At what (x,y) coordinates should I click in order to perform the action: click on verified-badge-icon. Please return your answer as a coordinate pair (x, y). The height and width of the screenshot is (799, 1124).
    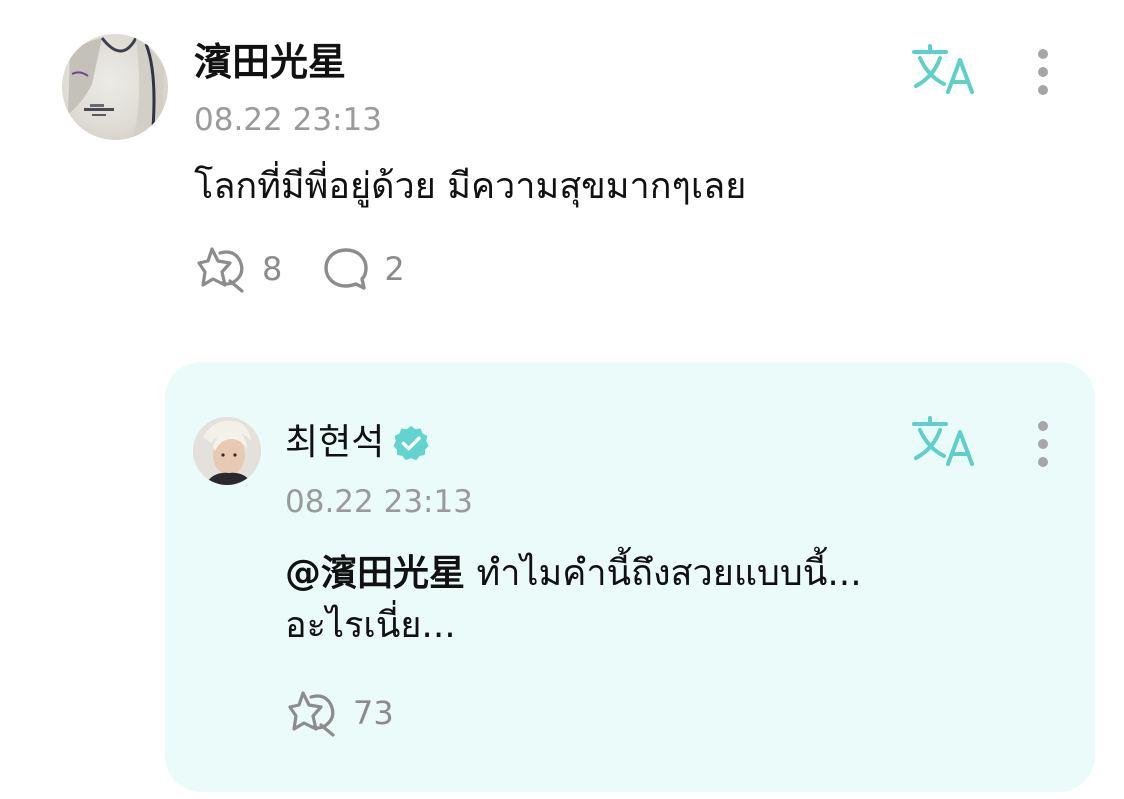
    Looking at the image, I should click on (411, 443).